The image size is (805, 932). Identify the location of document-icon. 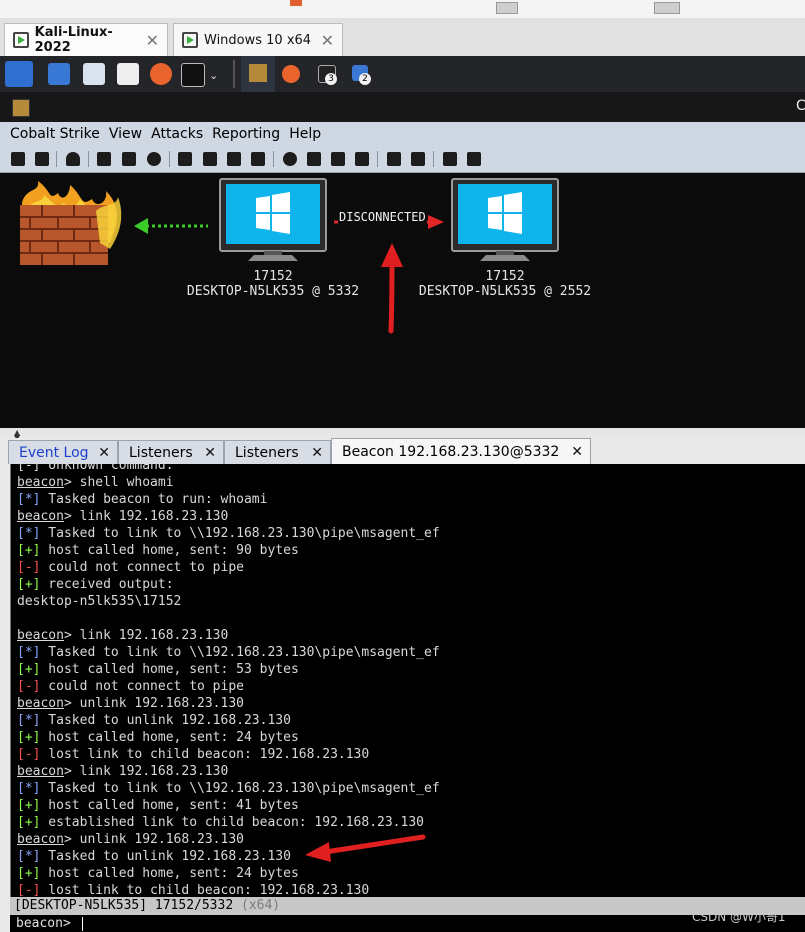
(338, 159).